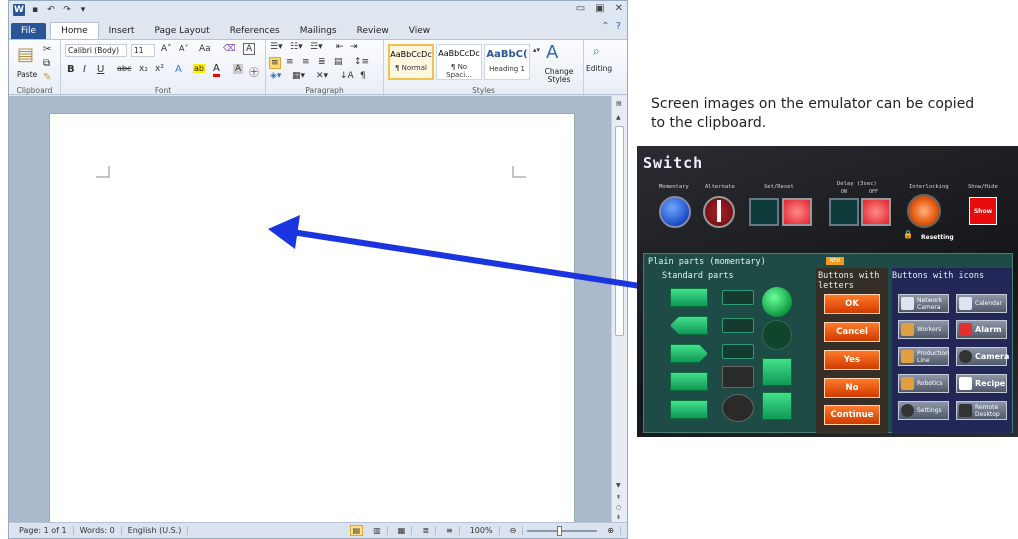  What do you see at coordinates (907, 410) in the screenshot?
I see `gear-icon` at bounding box center [907, 410].